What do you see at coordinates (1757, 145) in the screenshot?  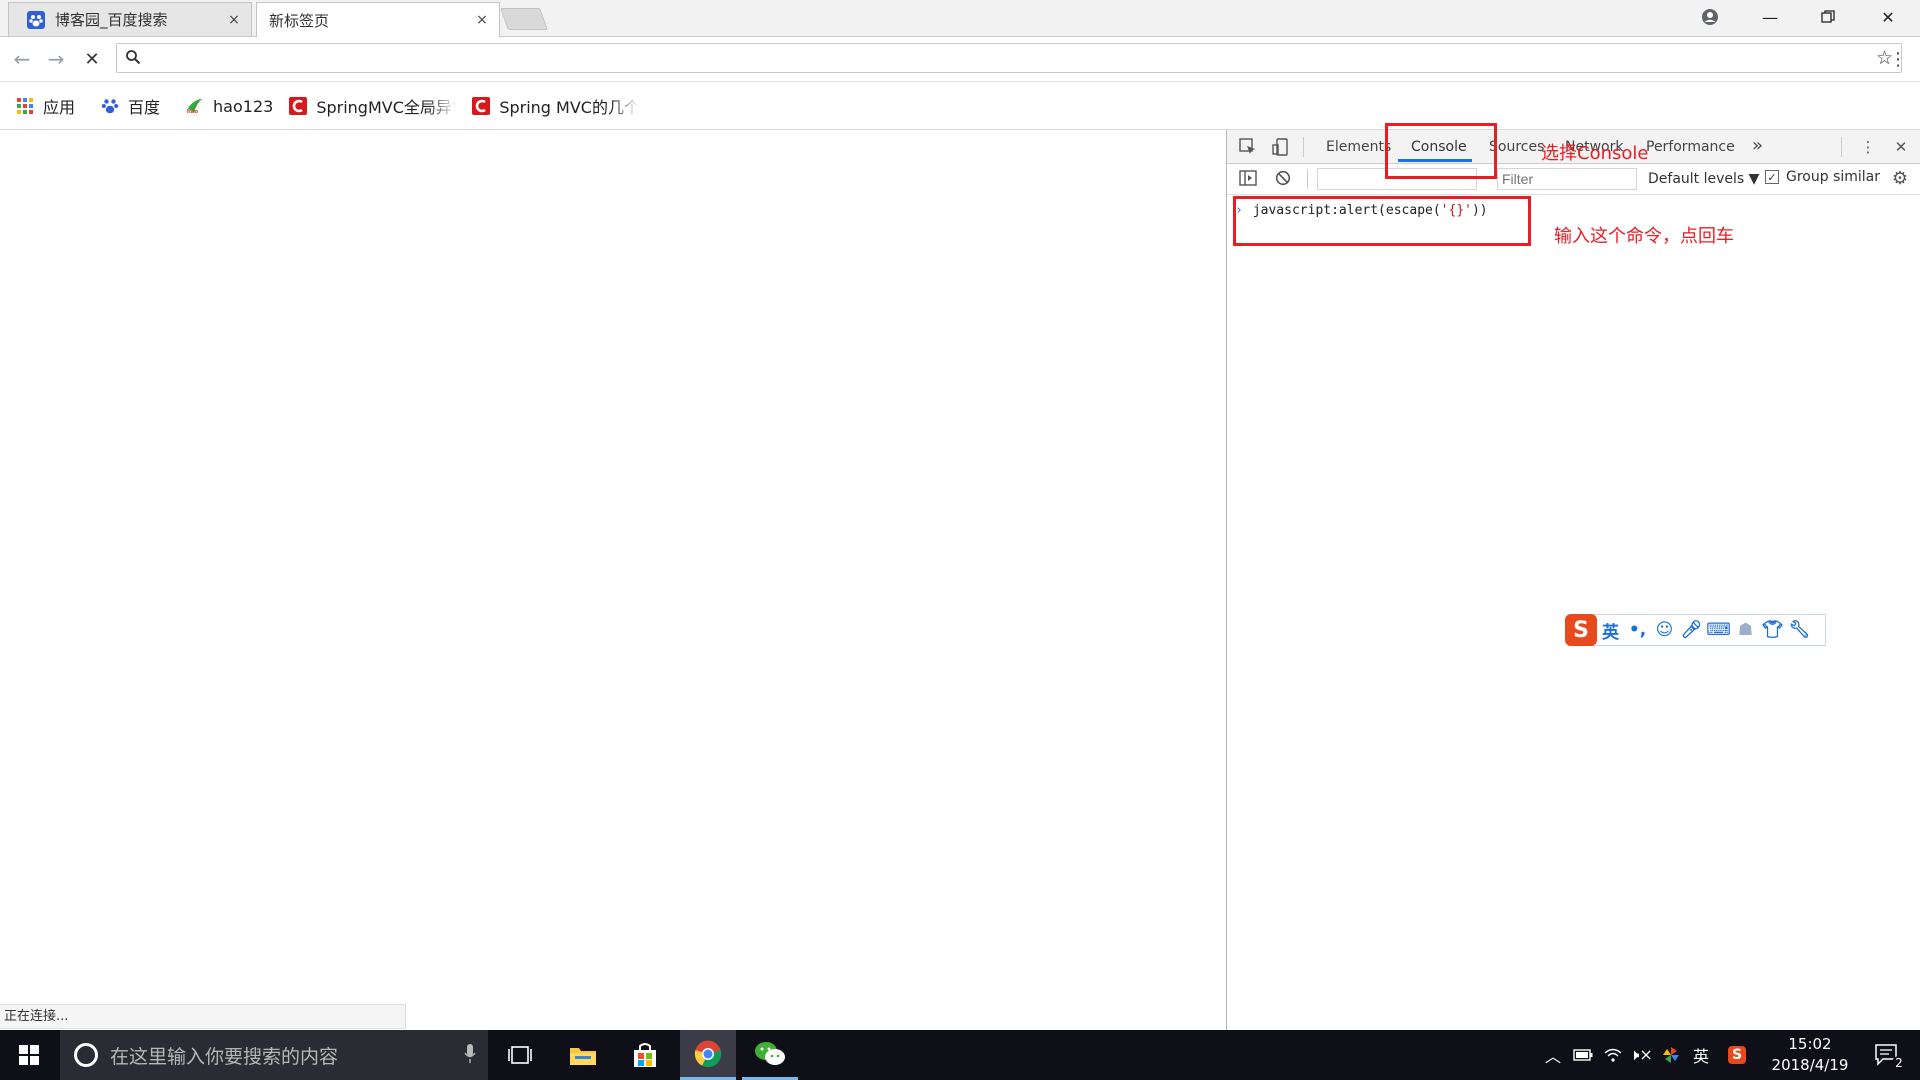 I see `more-tabs-icon: »` at bounding box center [1757, 145].